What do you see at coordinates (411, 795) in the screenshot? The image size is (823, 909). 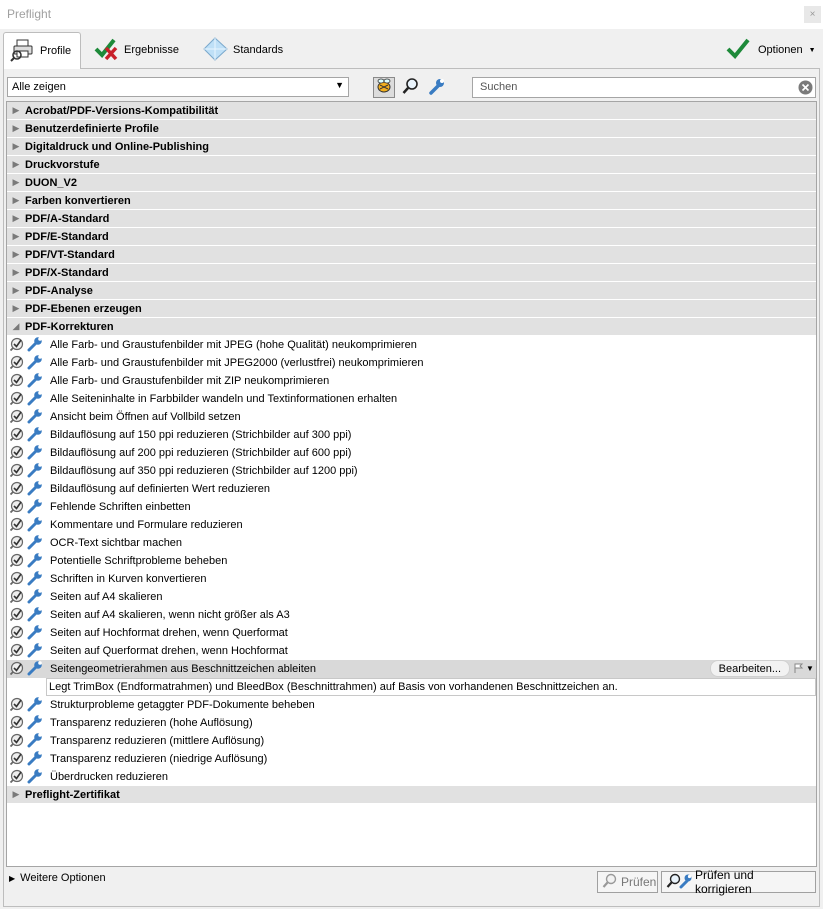 I see `tree-group: ▶ Preflight-Zertifikat` at bounding box center [411, 795].